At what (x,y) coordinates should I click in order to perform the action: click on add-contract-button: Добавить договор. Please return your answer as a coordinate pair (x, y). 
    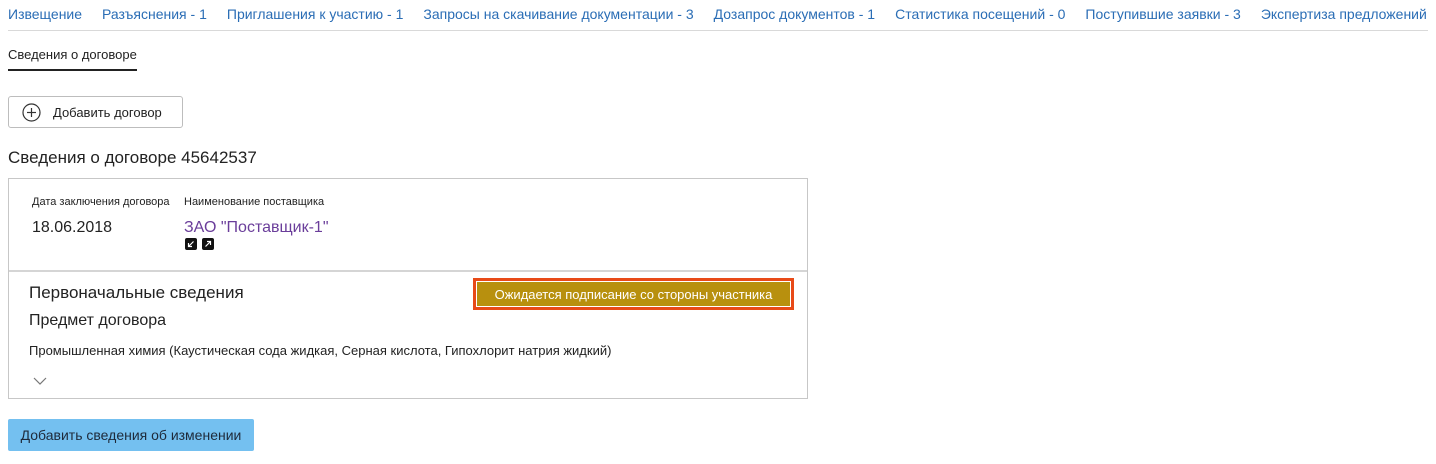
    Looking at the image, I should click on (95, 112).